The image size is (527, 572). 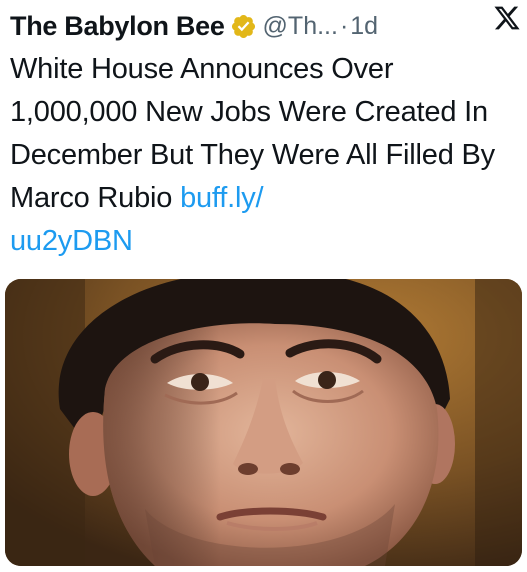 I want to click on tweet-link-part-1: buff.ly/, so click(x=222, y=198).